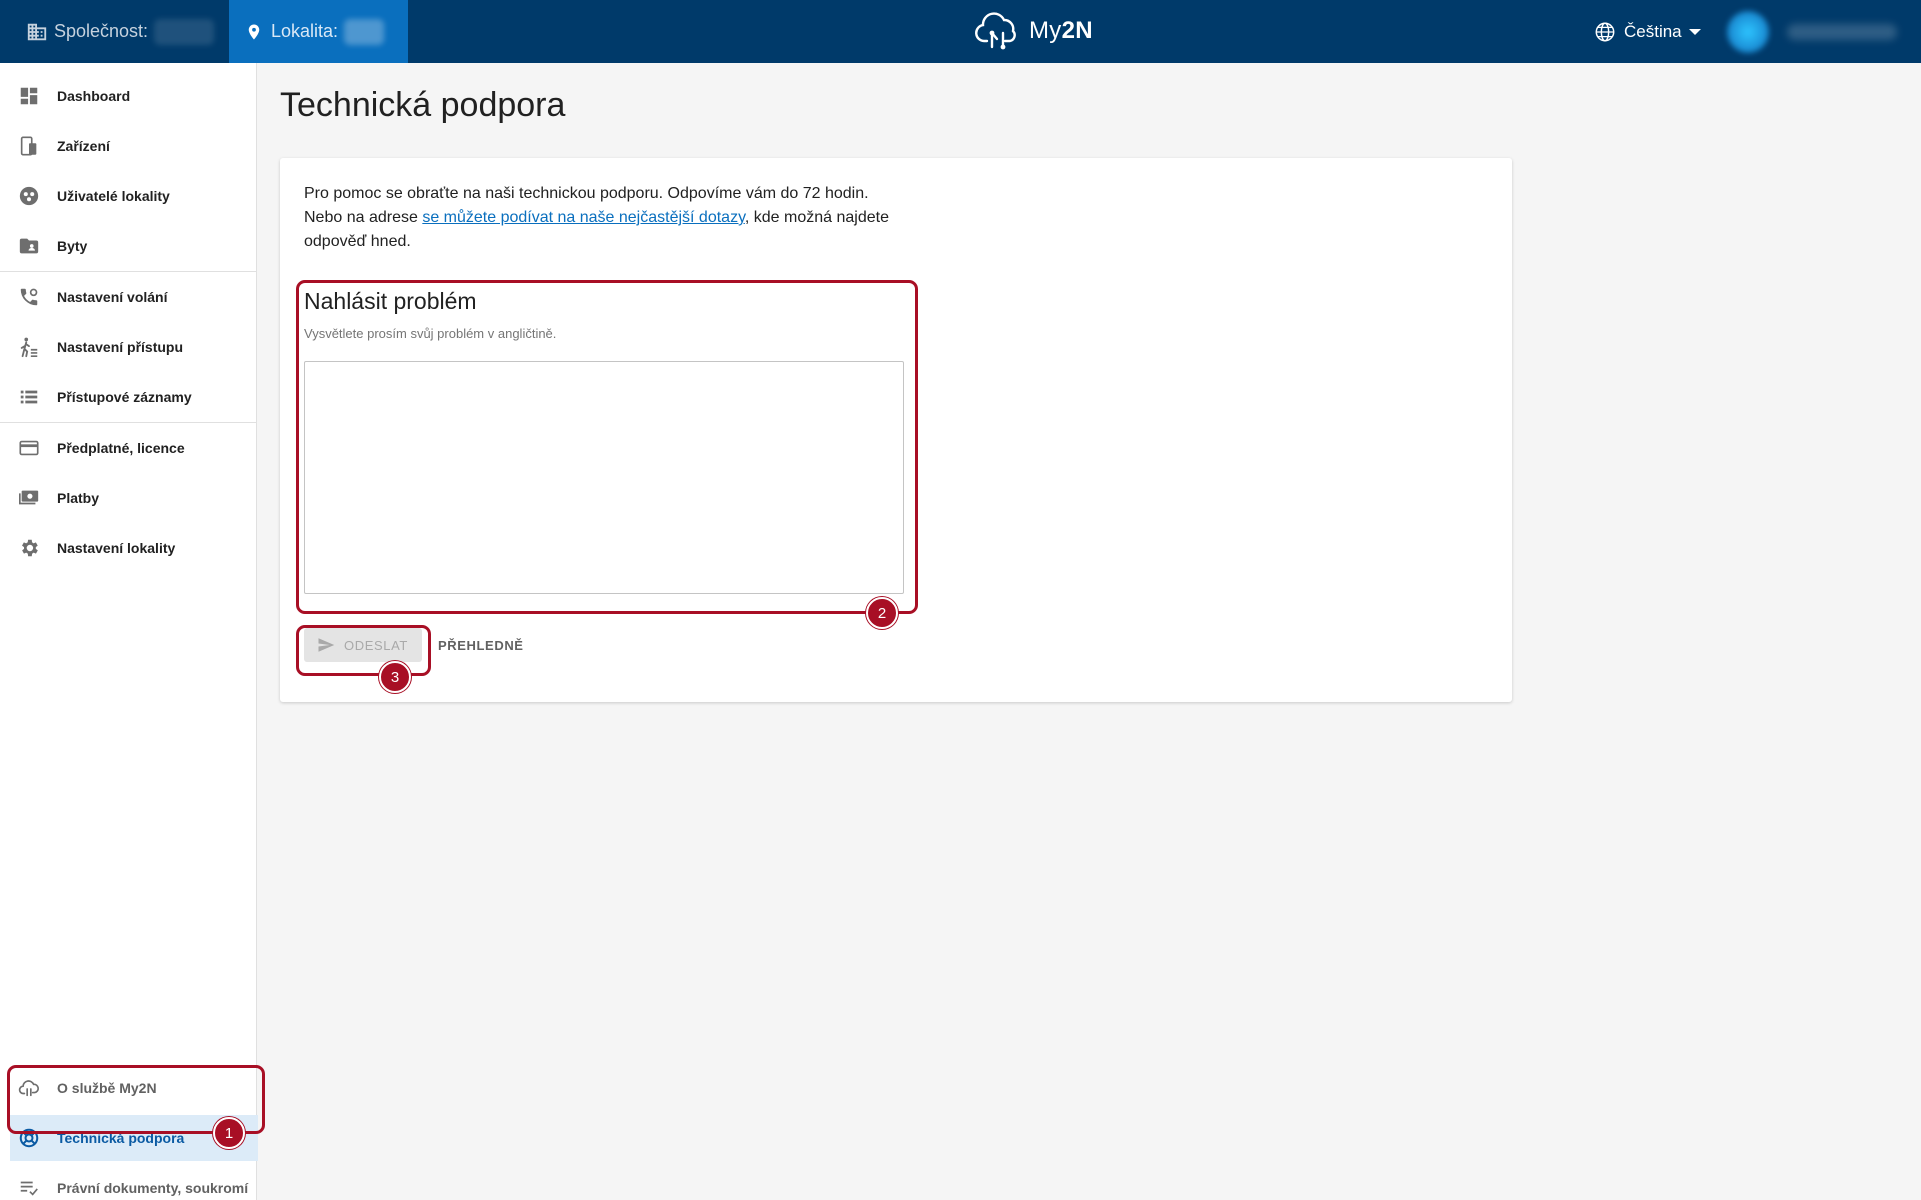  Describe the element at coordinates (390, 301) in the screenshot. I see `report-problem-title: Nahlásit problém` at that location.